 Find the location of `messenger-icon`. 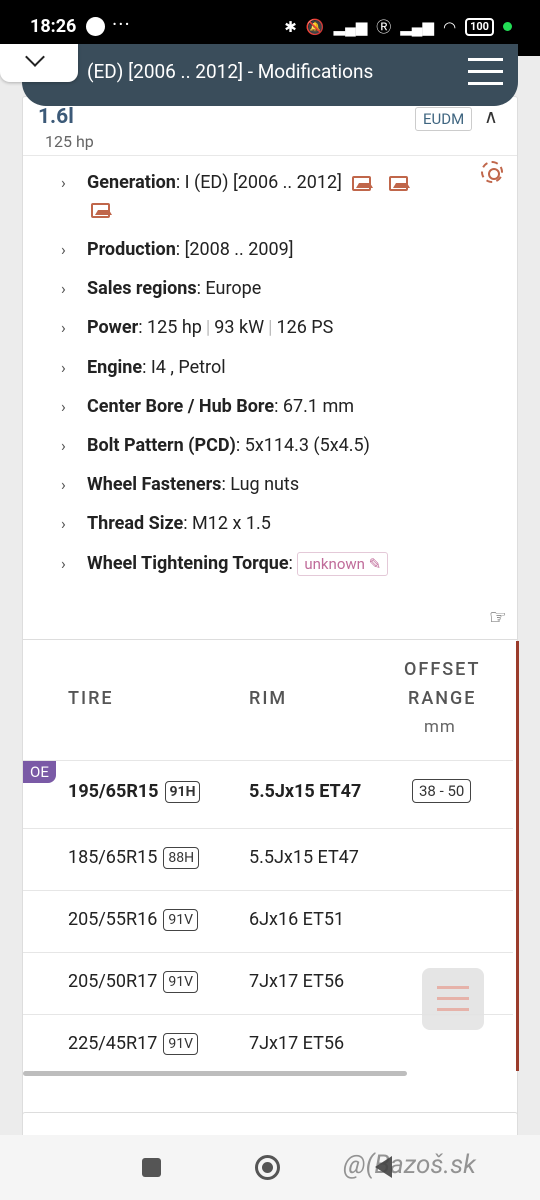

messenger-icon is located at coordinates (95, 26).